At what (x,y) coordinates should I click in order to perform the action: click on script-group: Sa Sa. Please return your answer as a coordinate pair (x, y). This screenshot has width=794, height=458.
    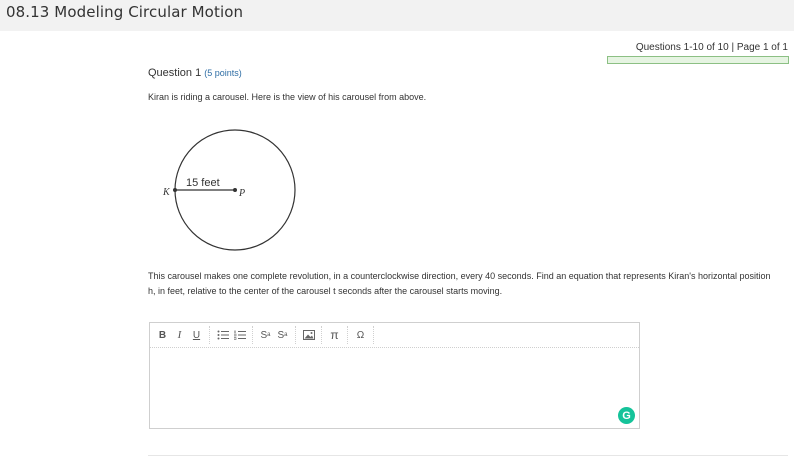
    Looking at the image, I should click on (274, 335).